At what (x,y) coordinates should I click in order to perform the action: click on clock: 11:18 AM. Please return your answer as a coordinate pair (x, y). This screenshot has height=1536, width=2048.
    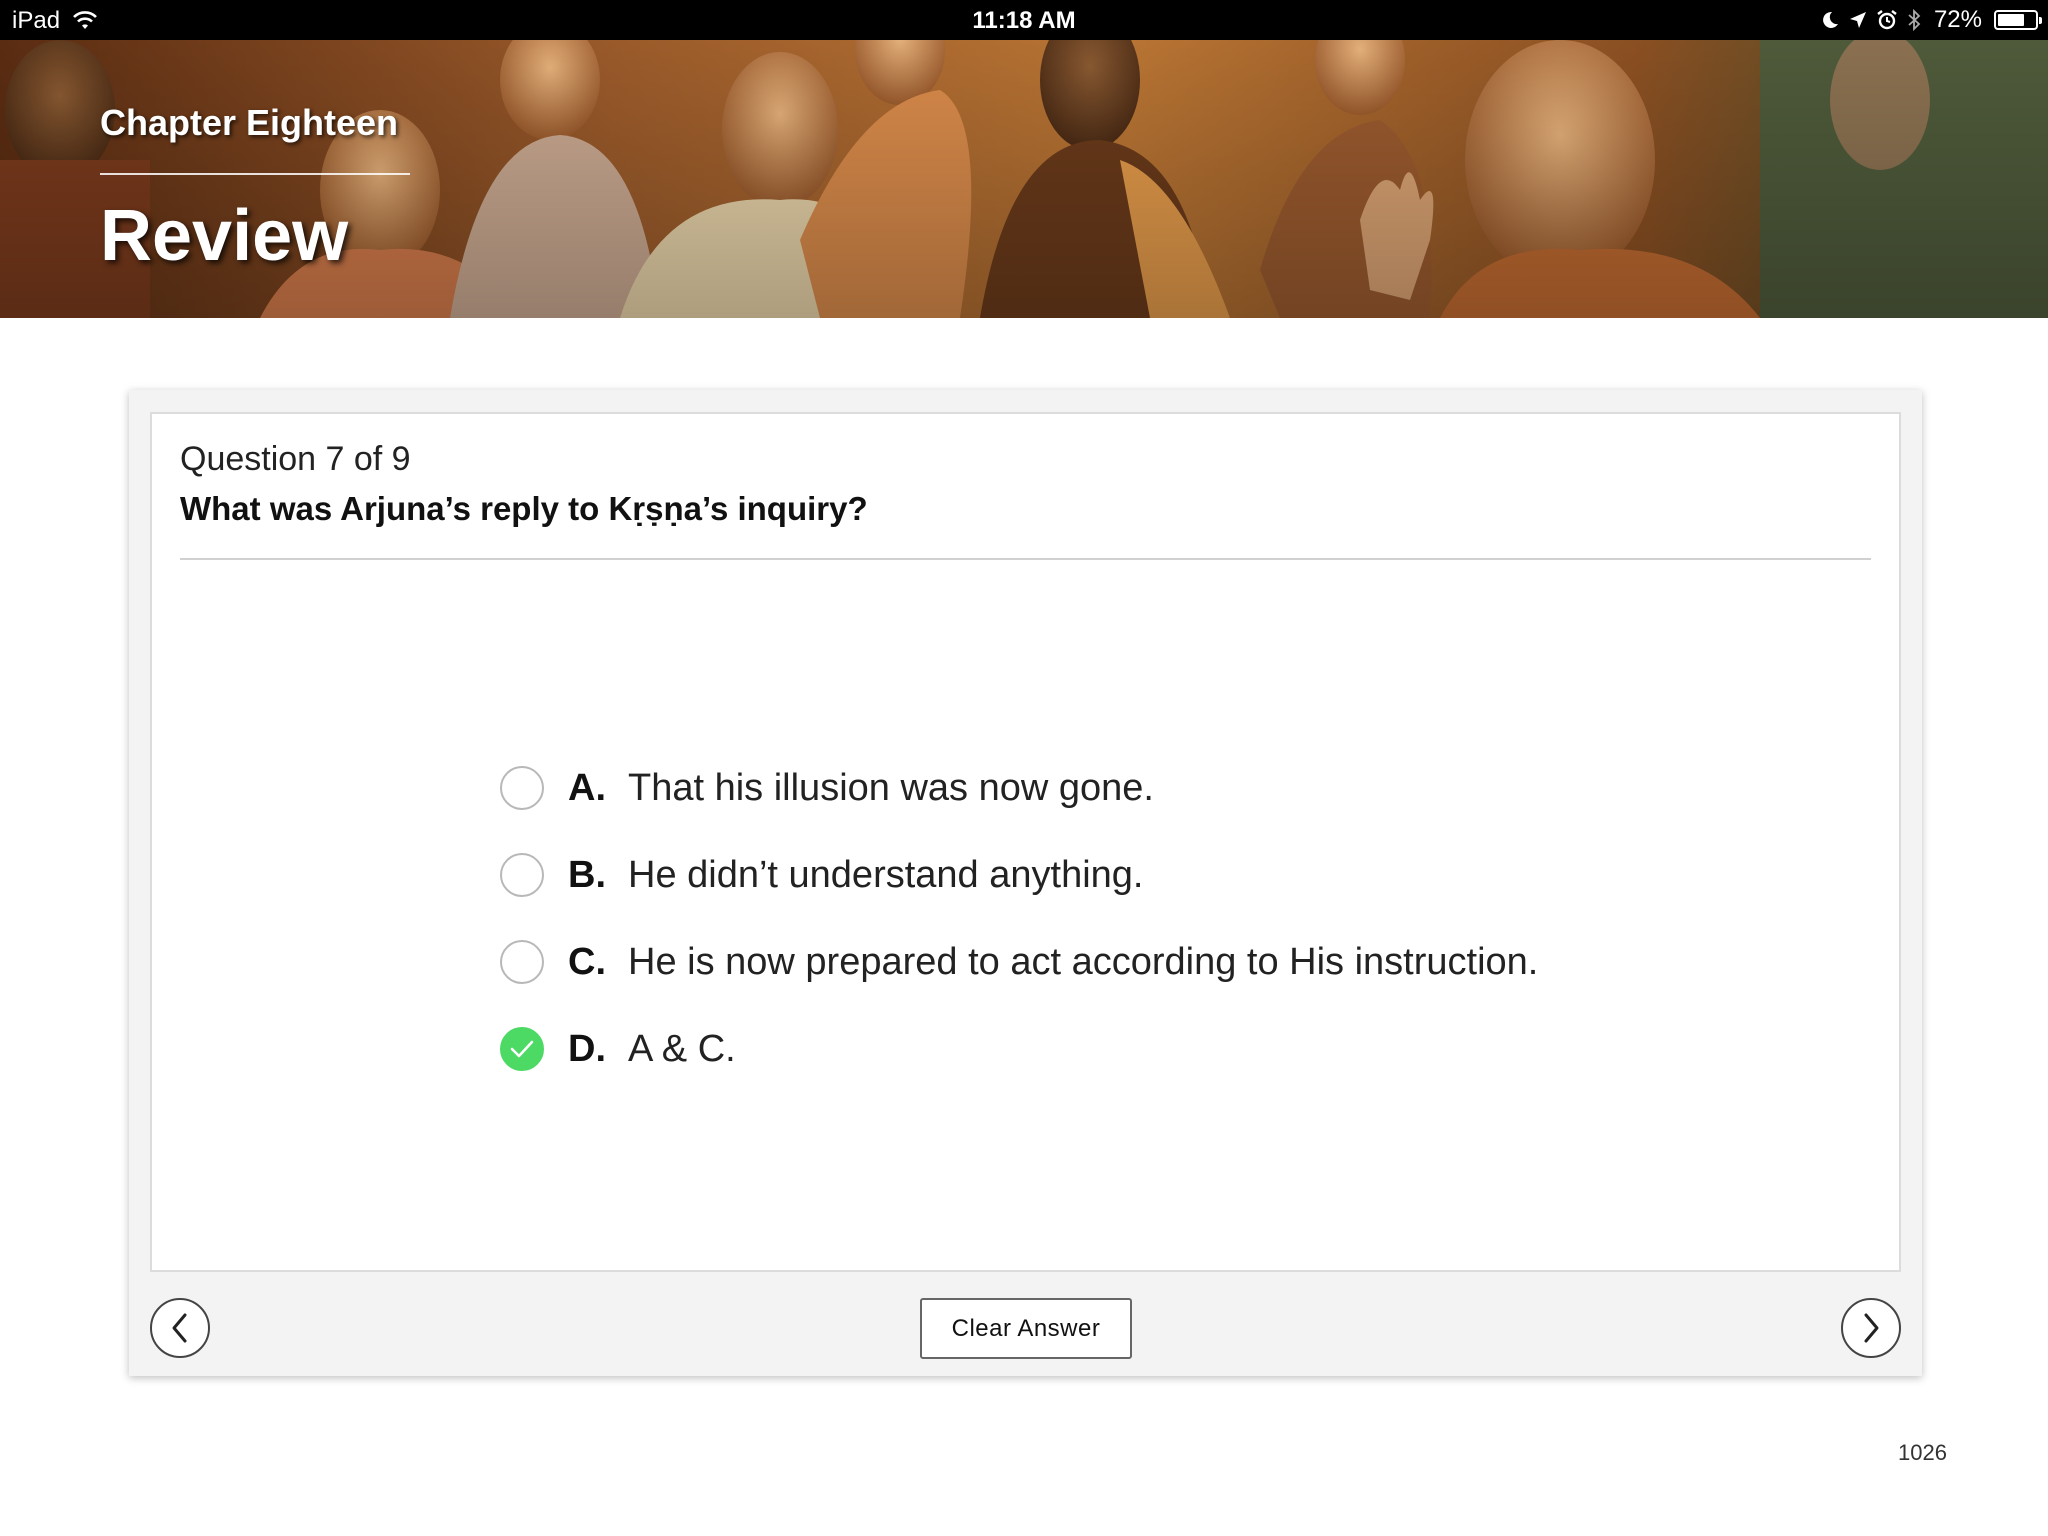
    Looking at the image, I should click on (1024, 20).